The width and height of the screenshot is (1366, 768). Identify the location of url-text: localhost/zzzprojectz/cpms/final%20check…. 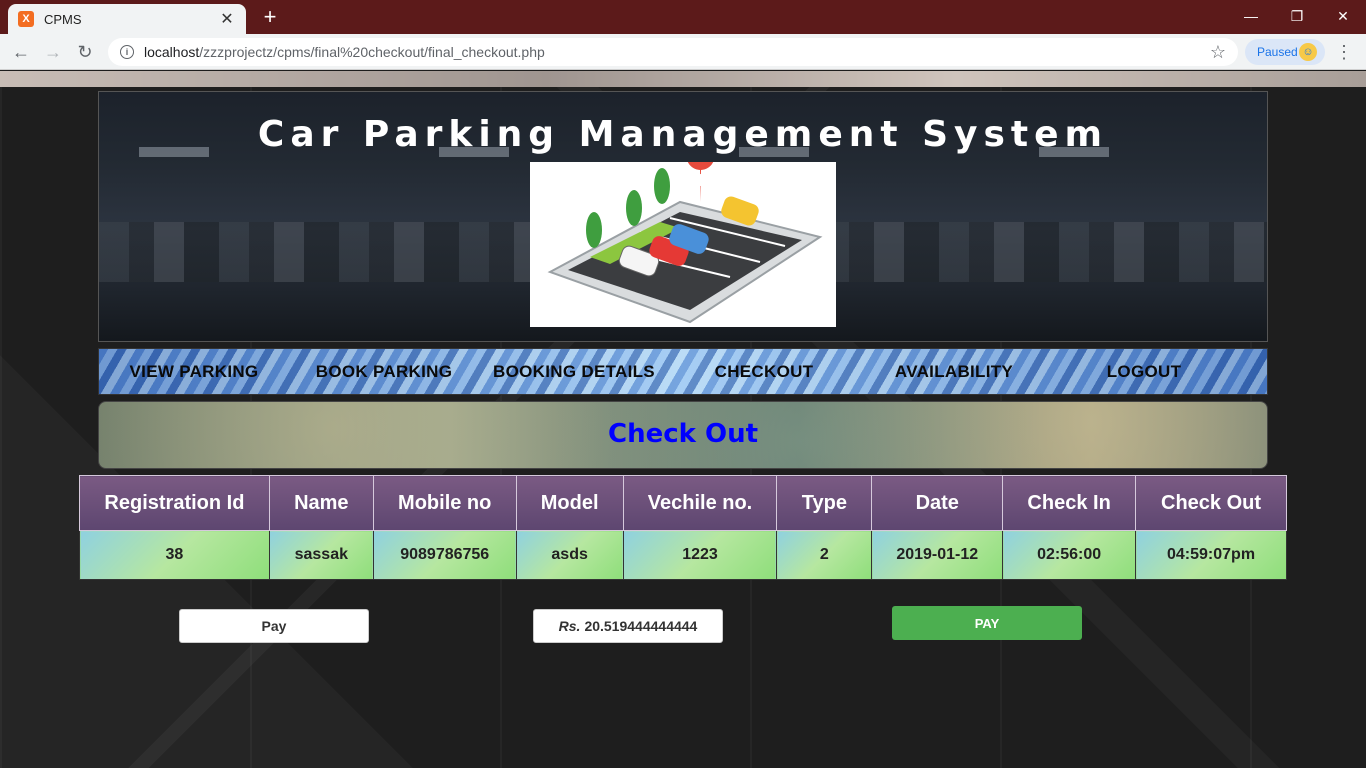
(677, 52).